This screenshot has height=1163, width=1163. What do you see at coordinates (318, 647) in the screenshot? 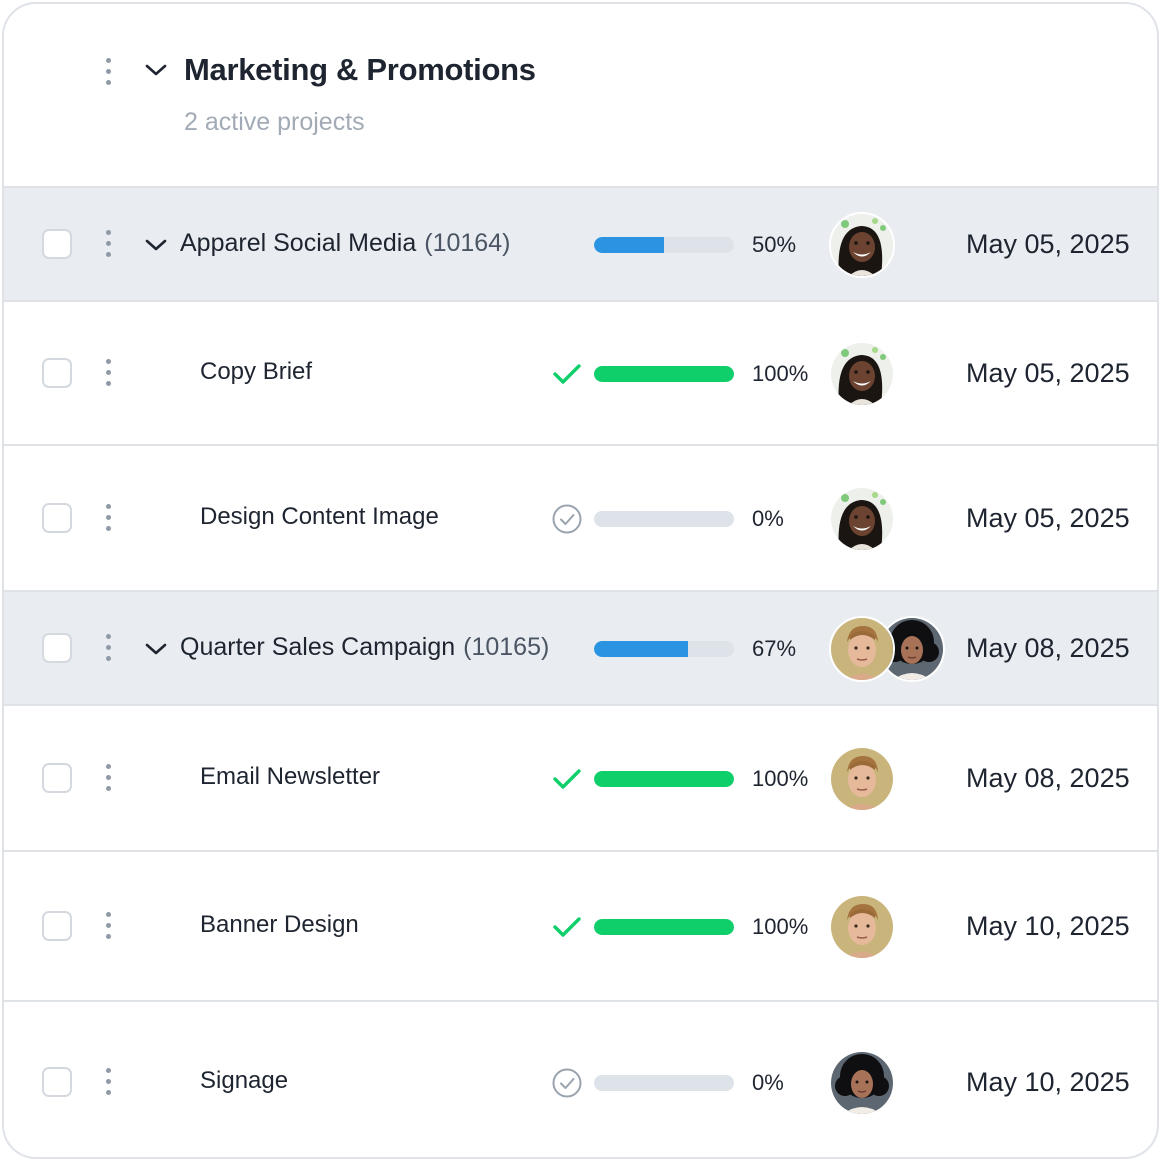
I see `project-title: Quarter Sales Campaign` at bounding box center [318, 647].